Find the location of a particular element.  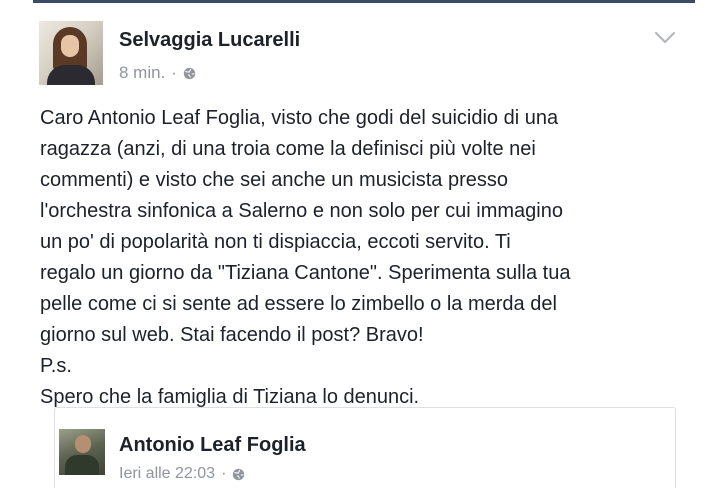

shared-avatar-head is located at coordinates (83, 444).